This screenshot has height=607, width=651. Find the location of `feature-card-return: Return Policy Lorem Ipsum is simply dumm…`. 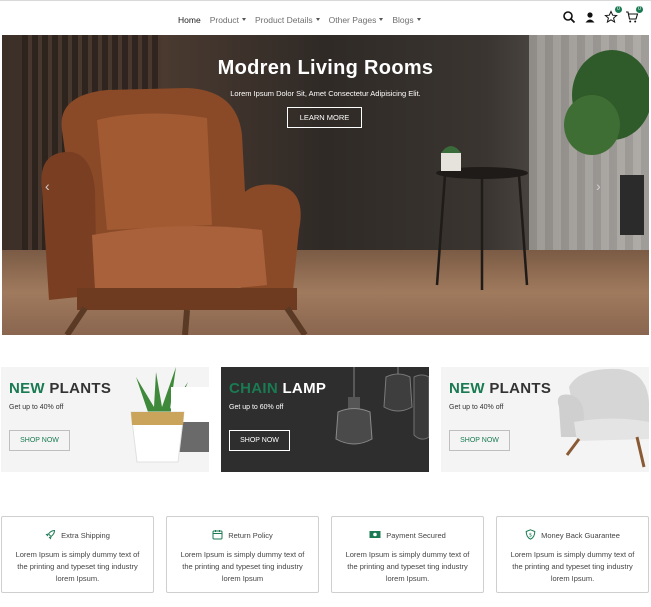

feature-card-return: Return Policy Lorem Ipsum is simply dumm… is located at coordinates (242, 554).